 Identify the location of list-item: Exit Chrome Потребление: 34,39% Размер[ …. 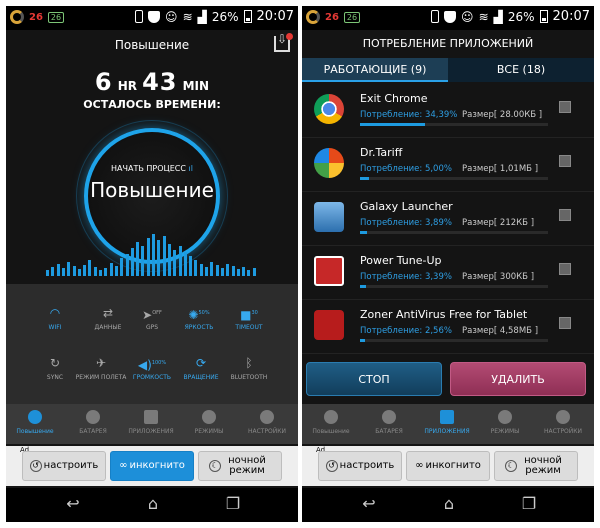
(448, 112).